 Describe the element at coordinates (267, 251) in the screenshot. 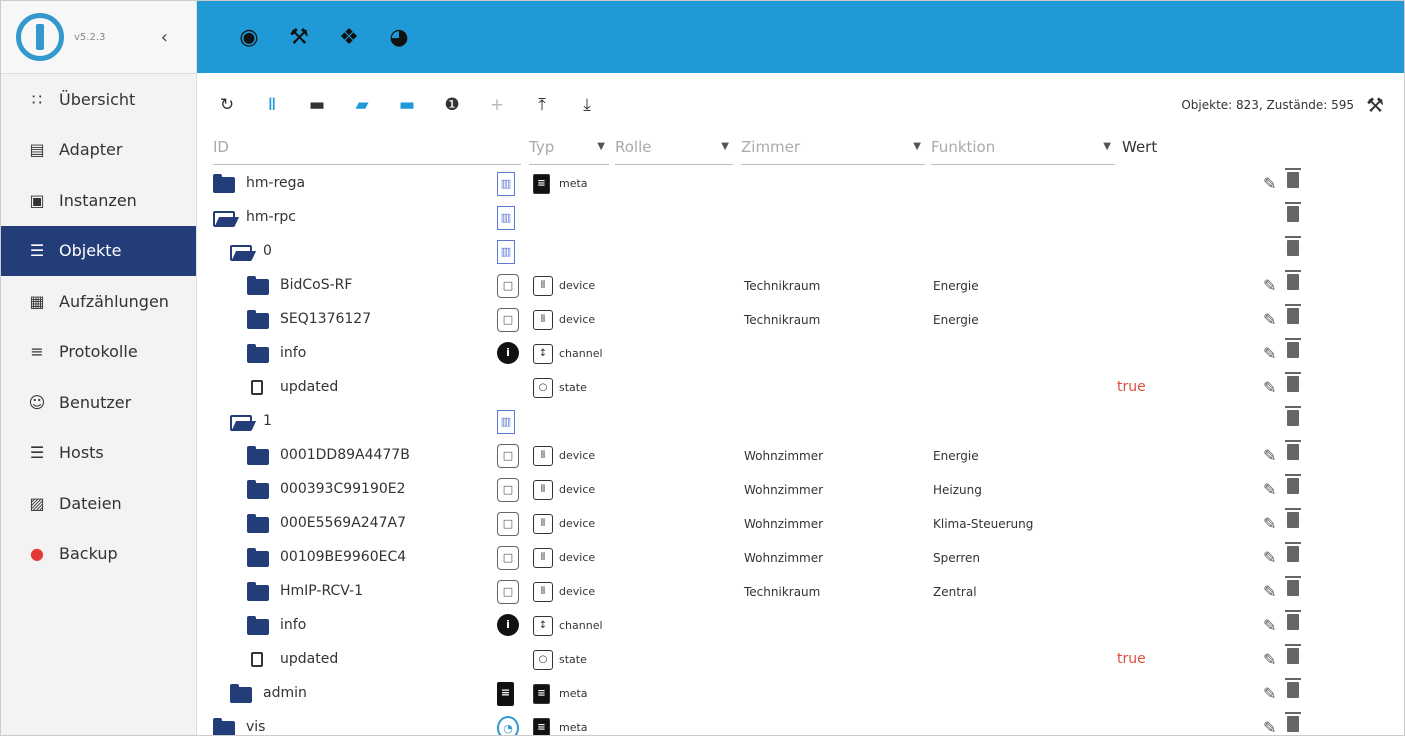

I see `object-id: 0` at that location.